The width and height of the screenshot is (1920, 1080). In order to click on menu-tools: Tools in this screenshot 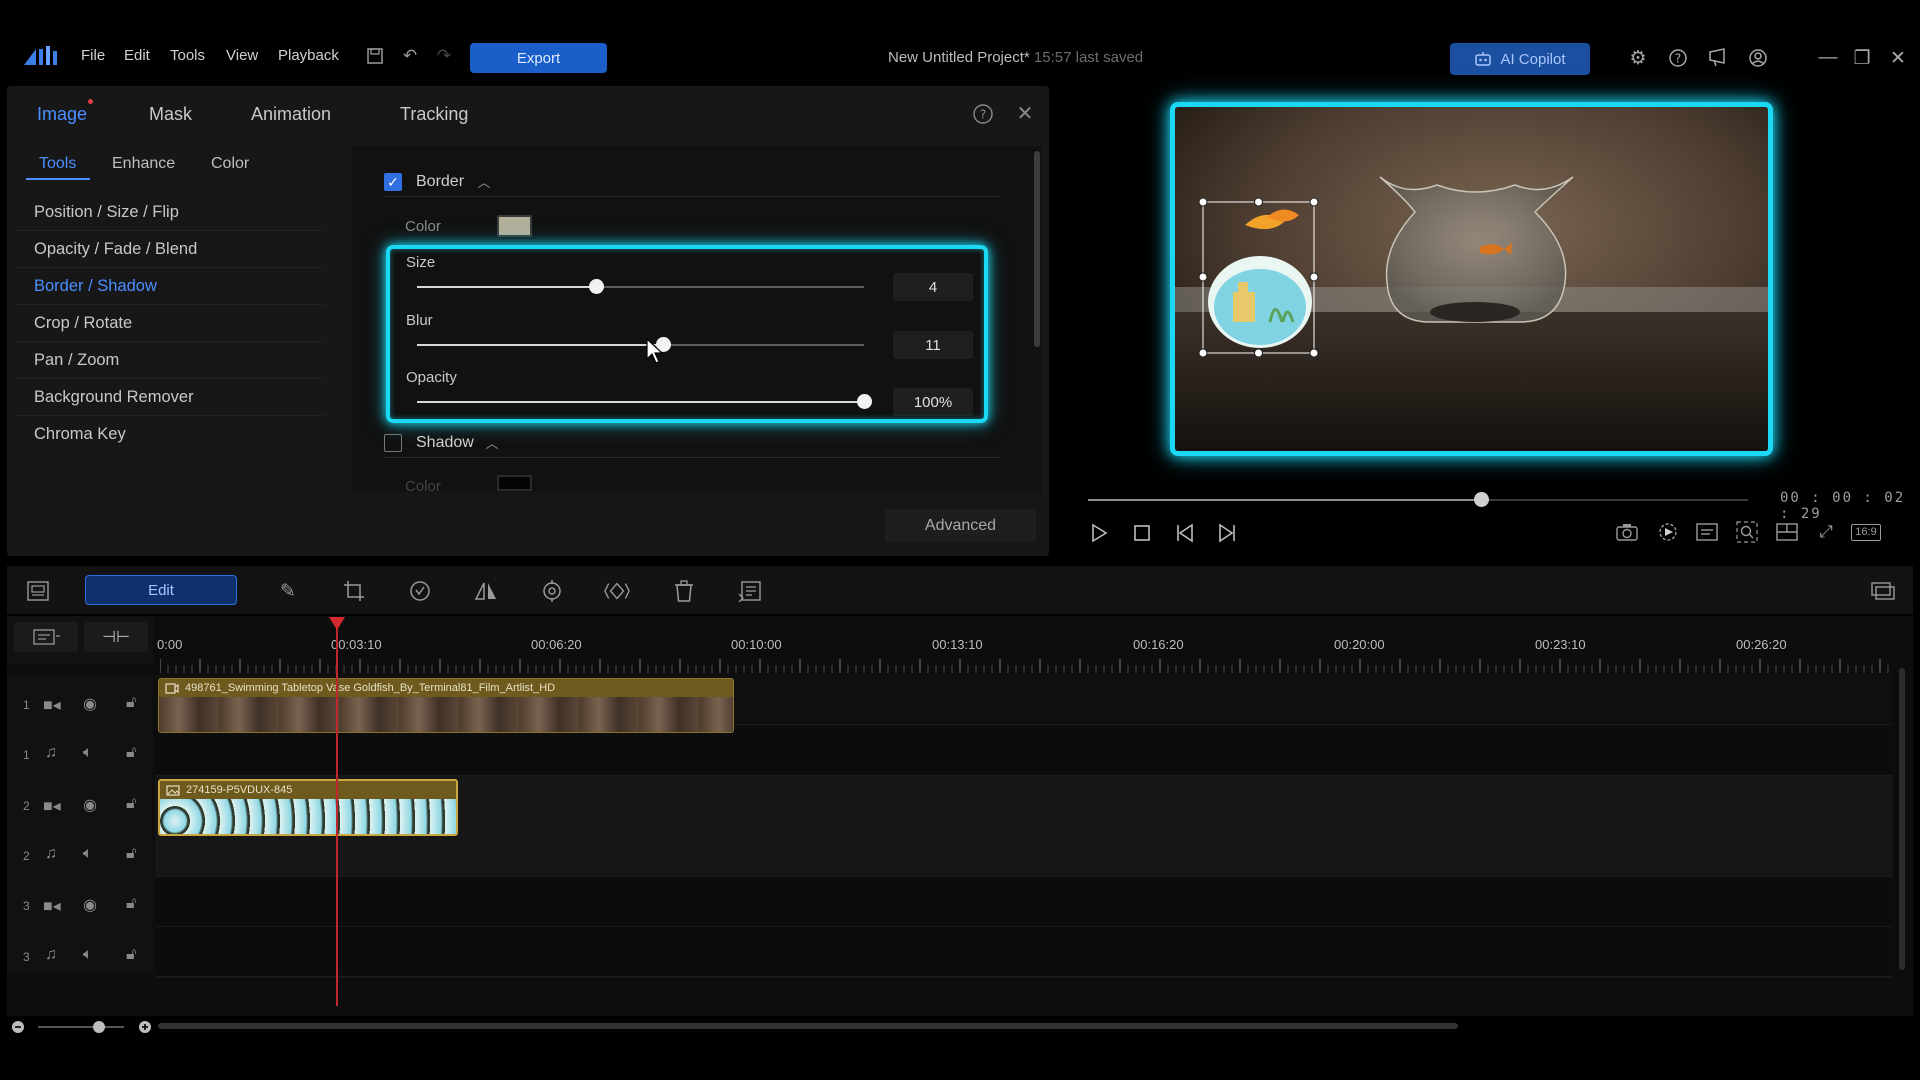, I will do `click(187, 55)`.